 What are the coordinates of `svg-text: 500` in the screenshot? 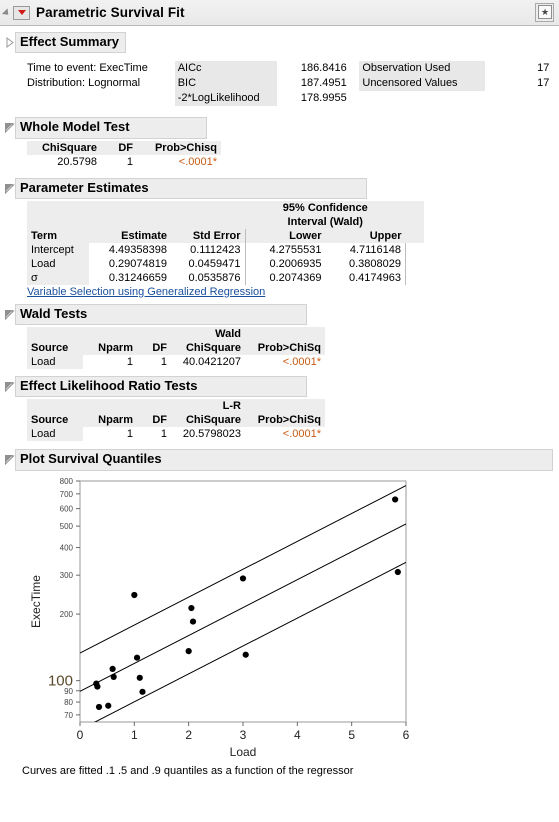 It's located at (67, 526).